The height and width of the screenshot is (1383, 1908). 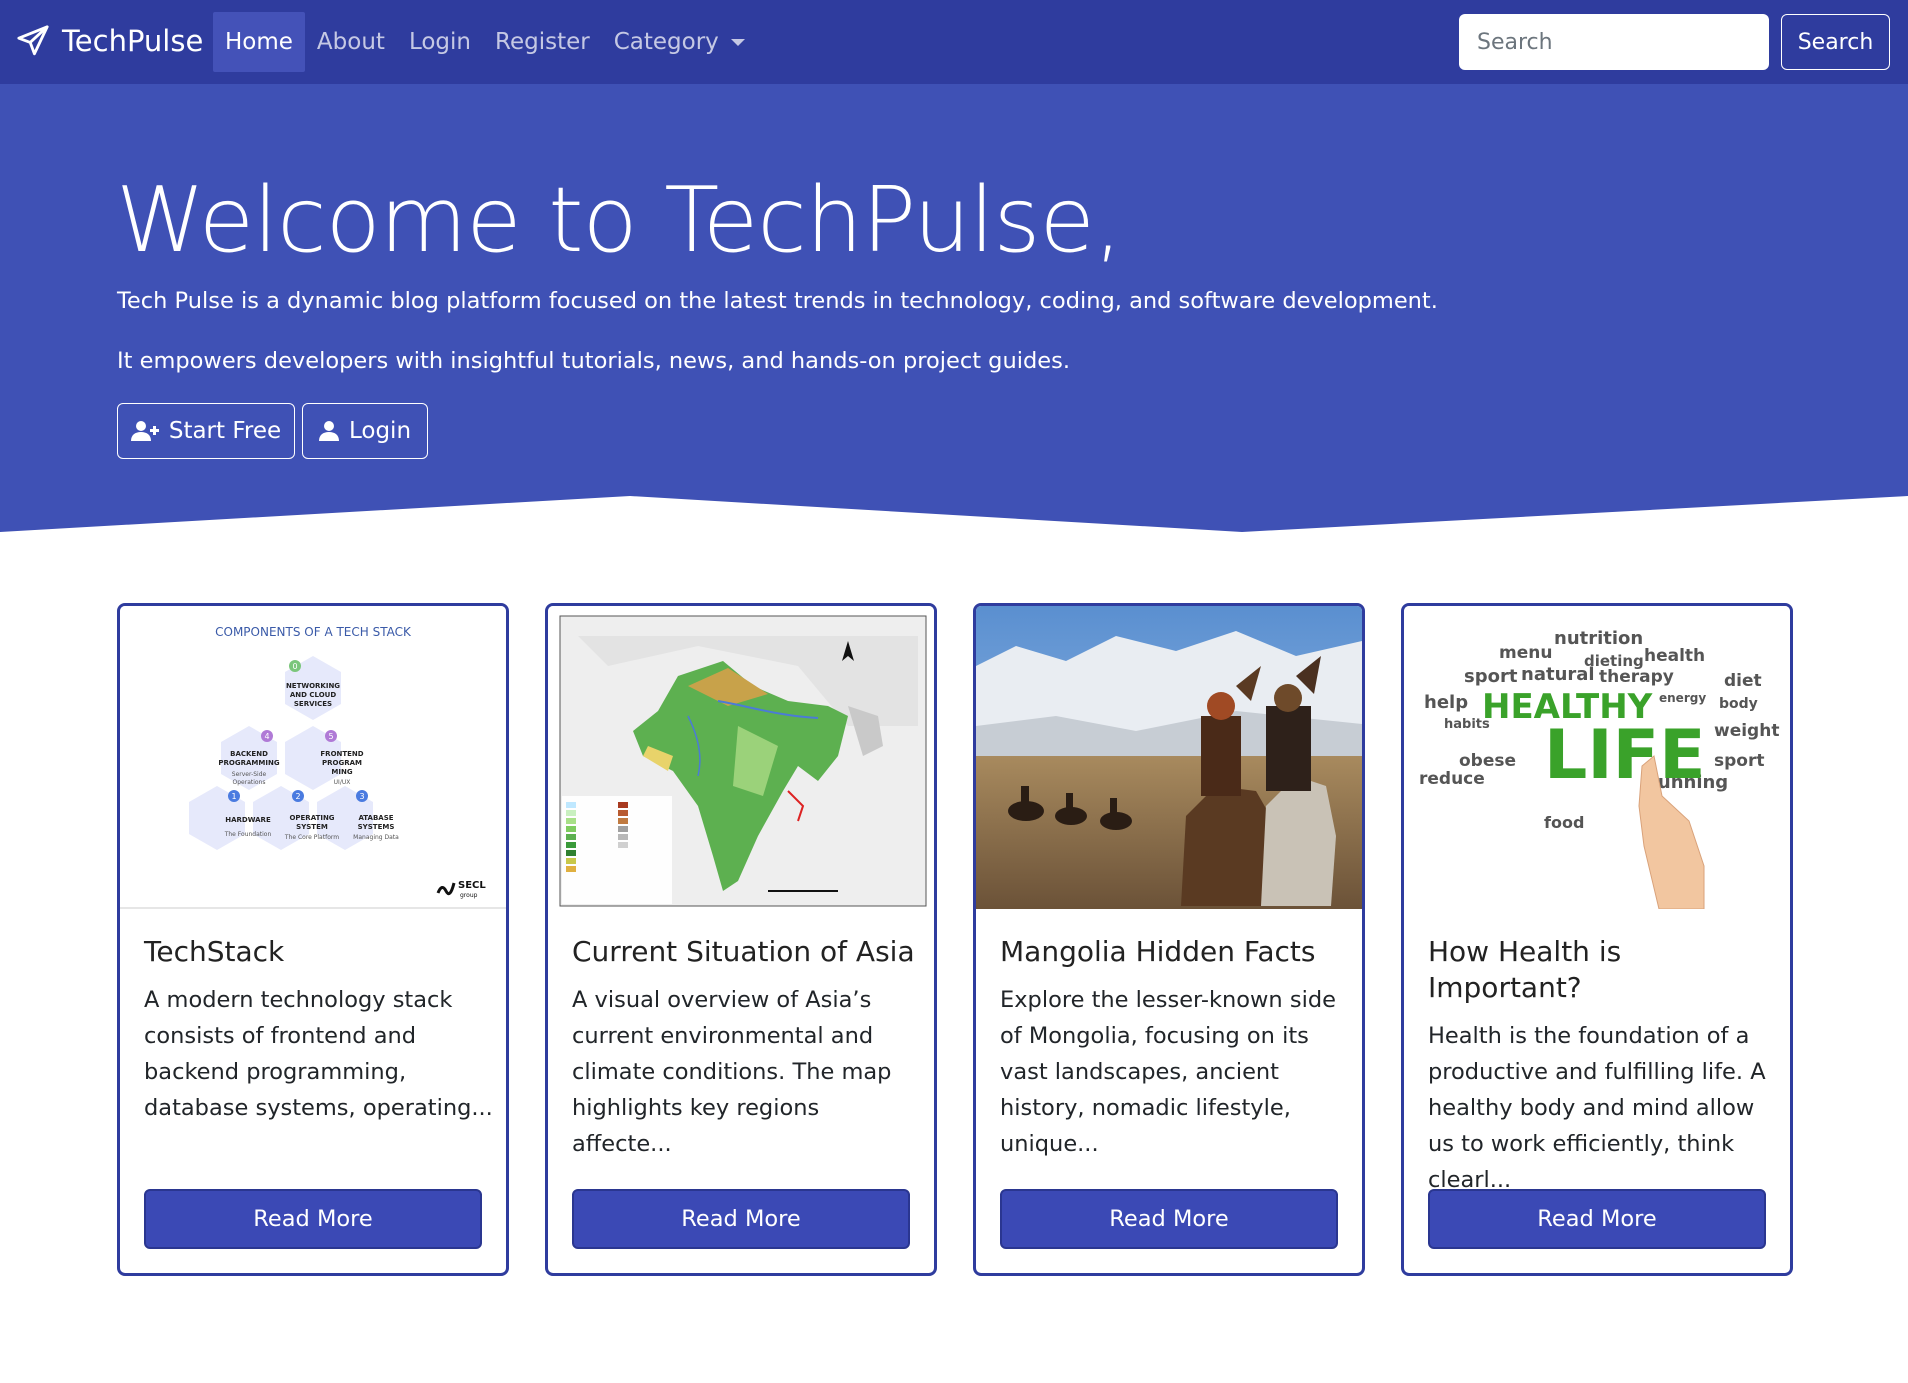 What do you see at coordinates (341, 754) in the screenshot?
I see `svg-text: FRONTEND` at bounding box center [341, 754].